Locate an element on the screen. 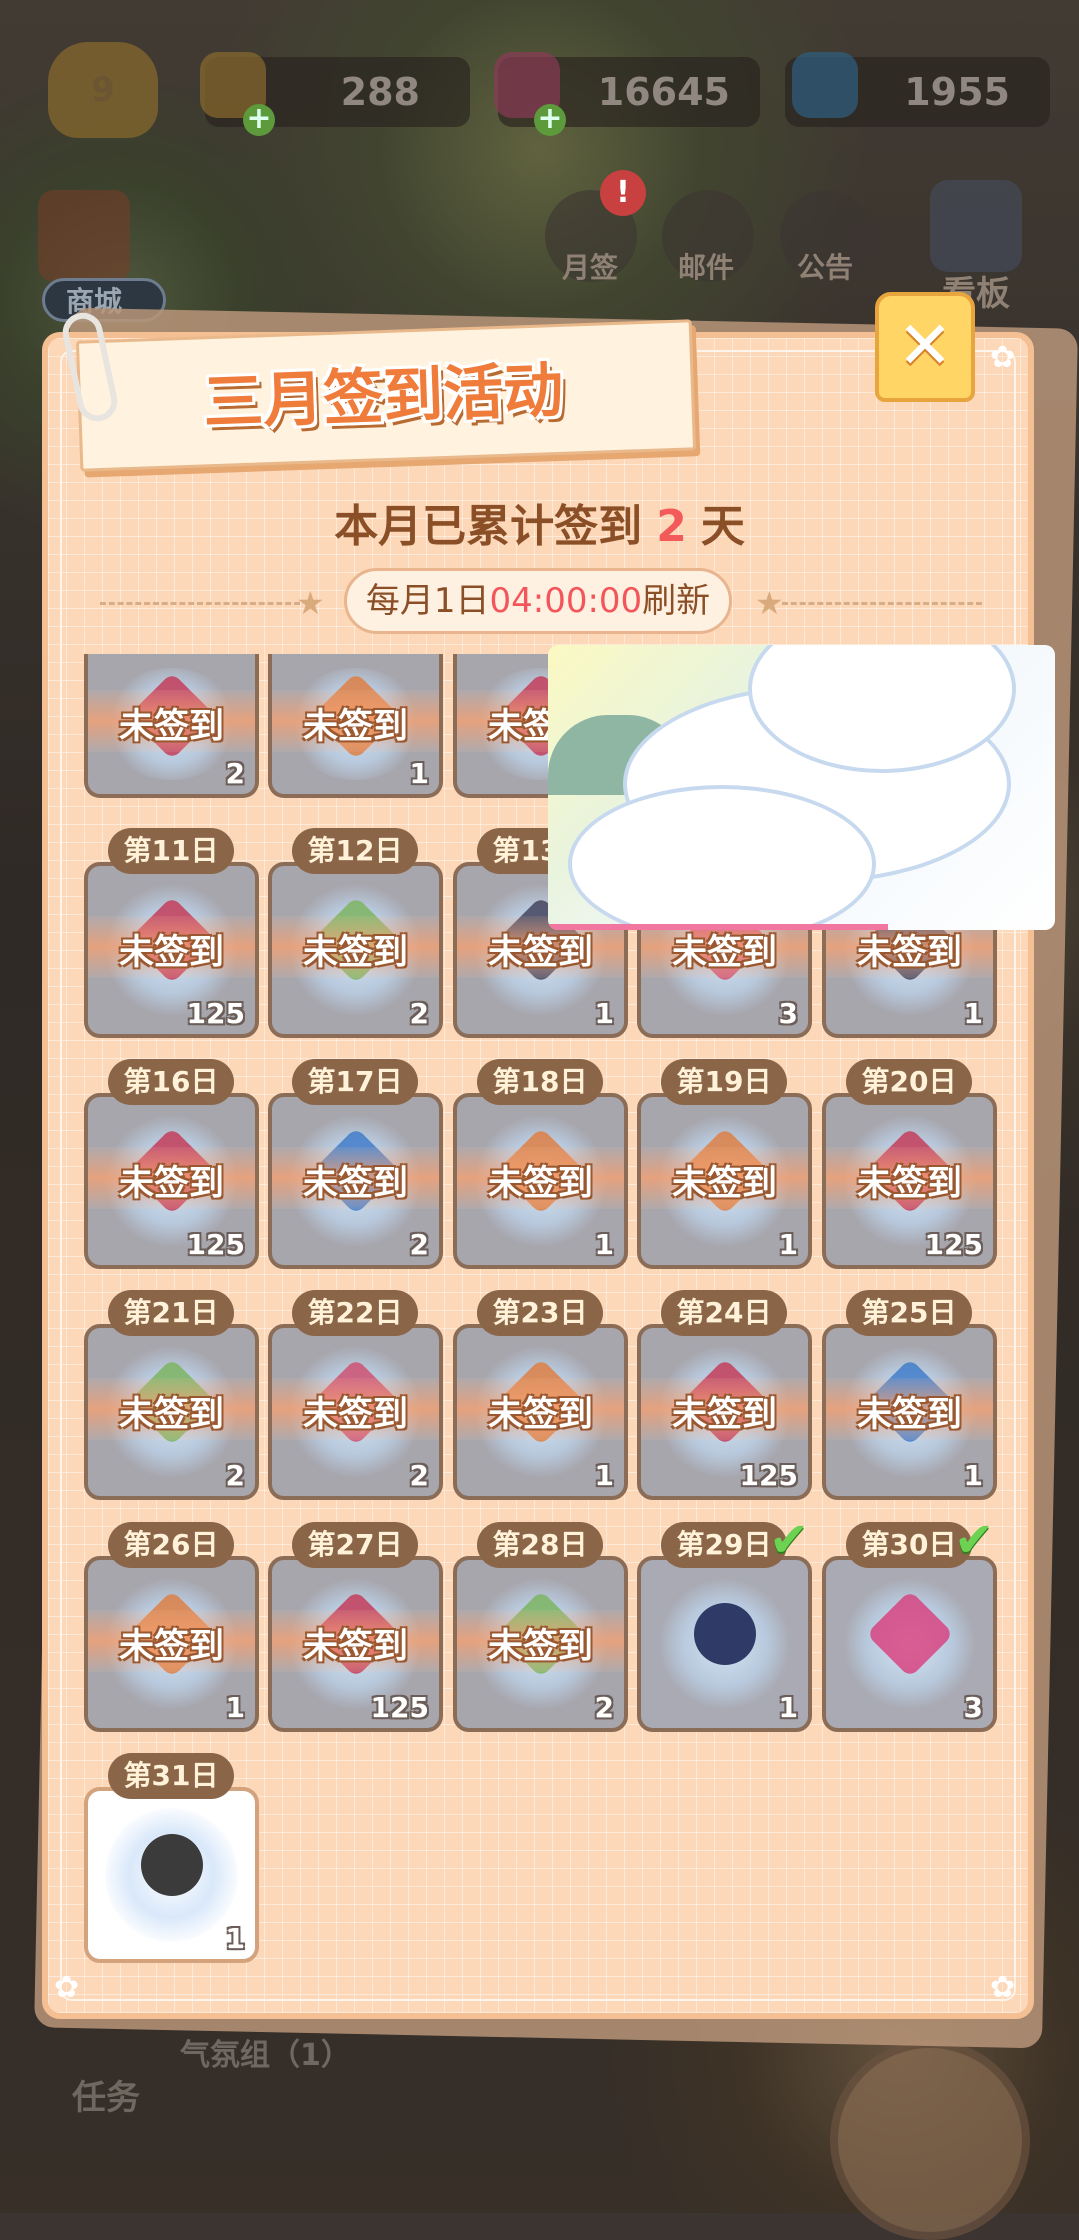 The image size is (1079, 2240). divider-left is located at coordinates (200, 603).